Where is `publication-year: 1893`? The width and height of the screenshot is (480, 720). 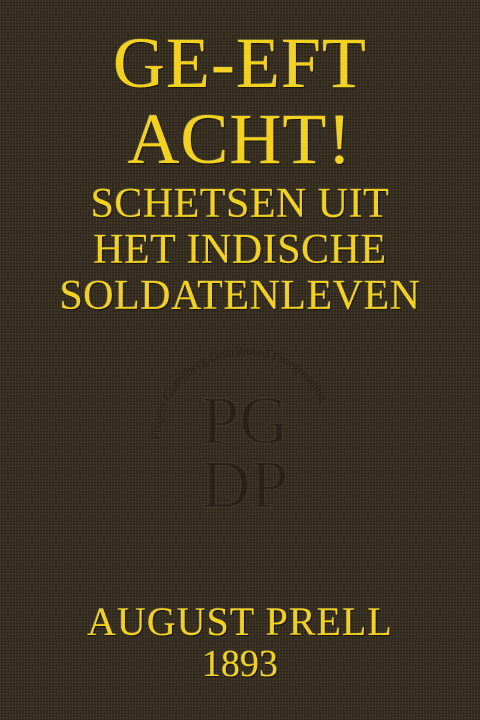
publication-year: 1893 is located at coordinates (240, 664).